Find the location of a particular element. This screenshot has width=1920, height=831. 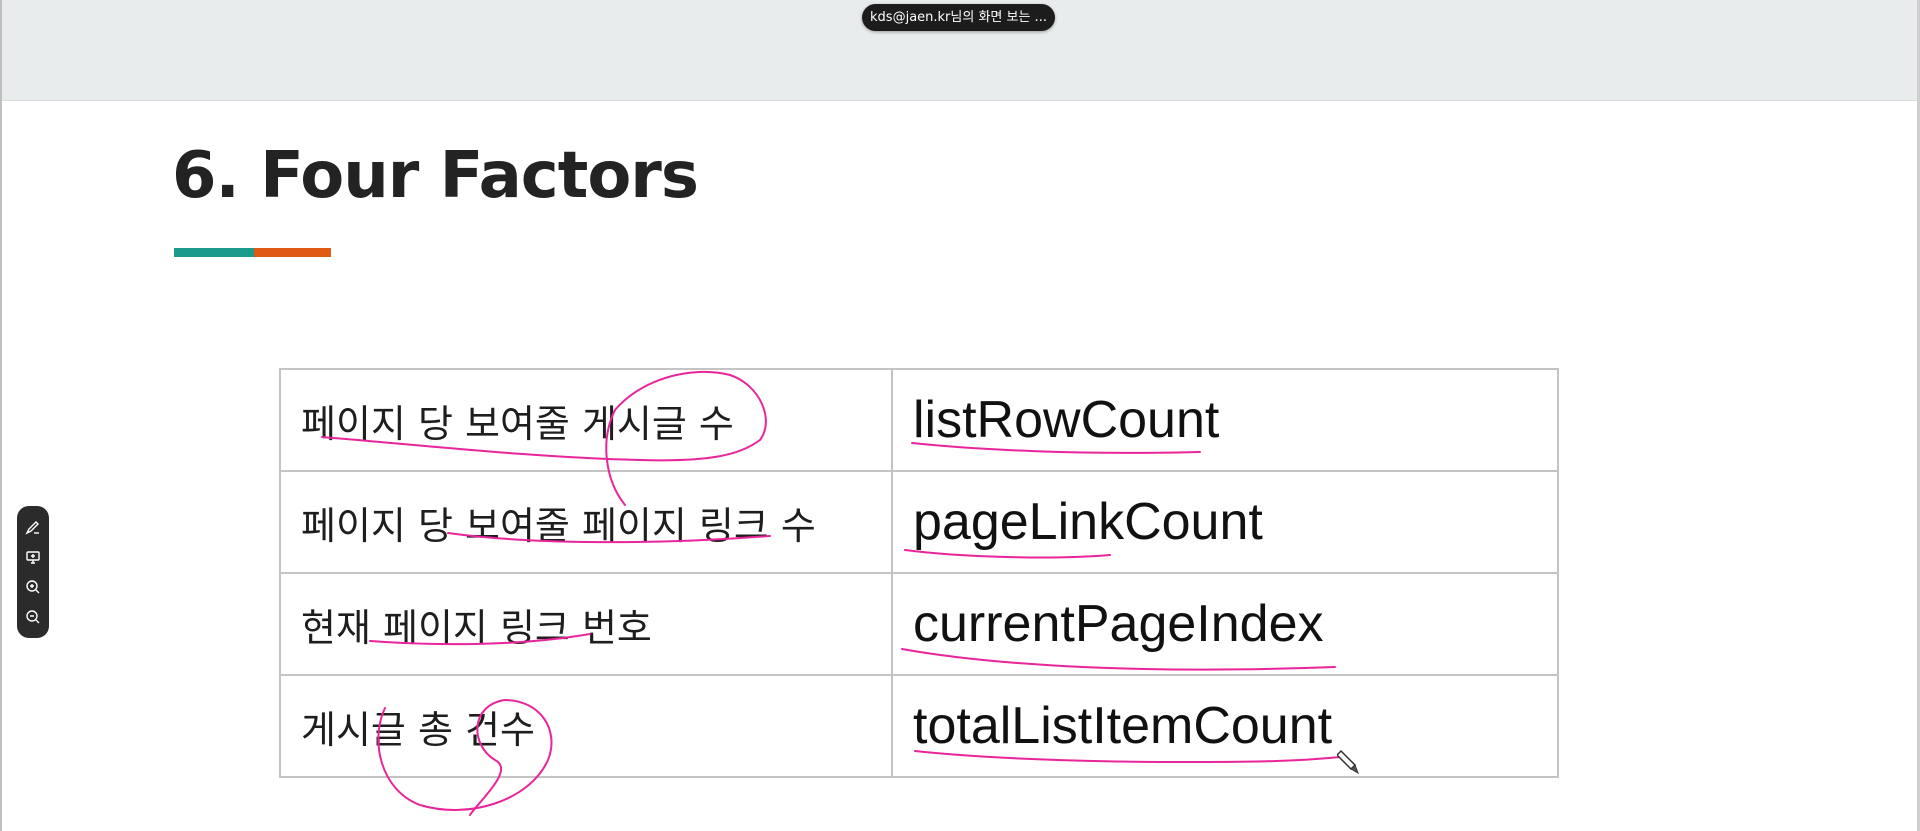

factor-label: 페이지 당 보여줄 게시글 수 is located at coordinates (586, 420).